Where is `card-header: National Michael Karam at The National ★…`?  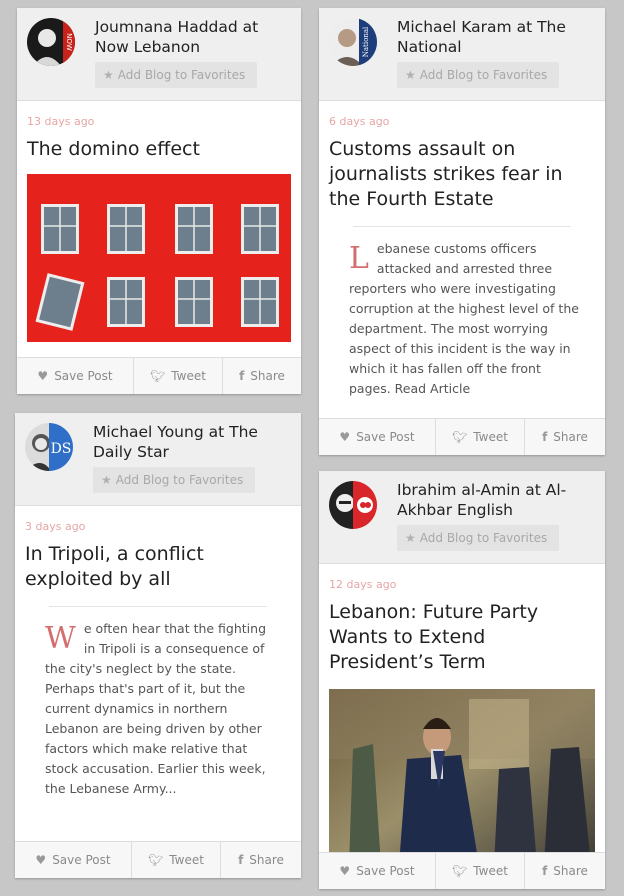 card-header: National Michael Karam at The National ★… is located at coordinates (462, 54).